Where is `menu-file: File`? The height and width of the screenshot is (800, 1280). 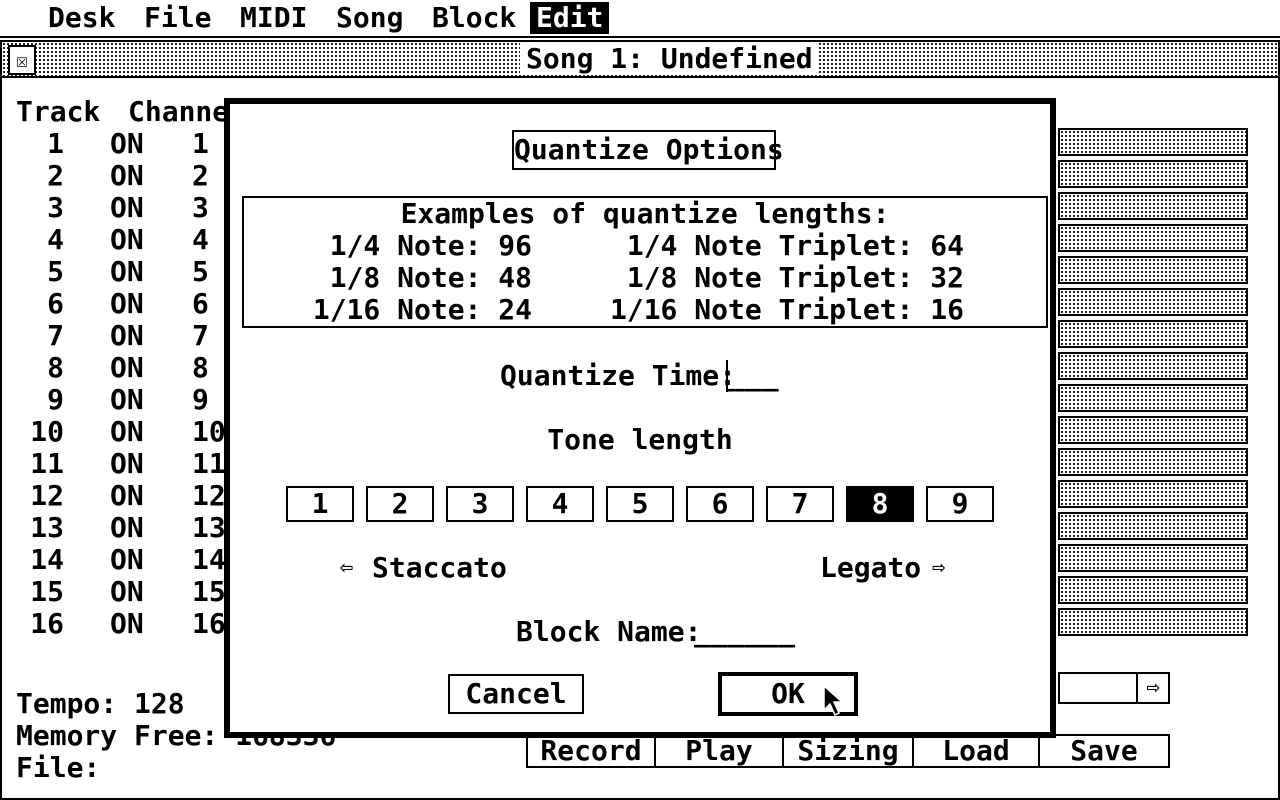
menu-file: File is located at coordinates (177, 18).